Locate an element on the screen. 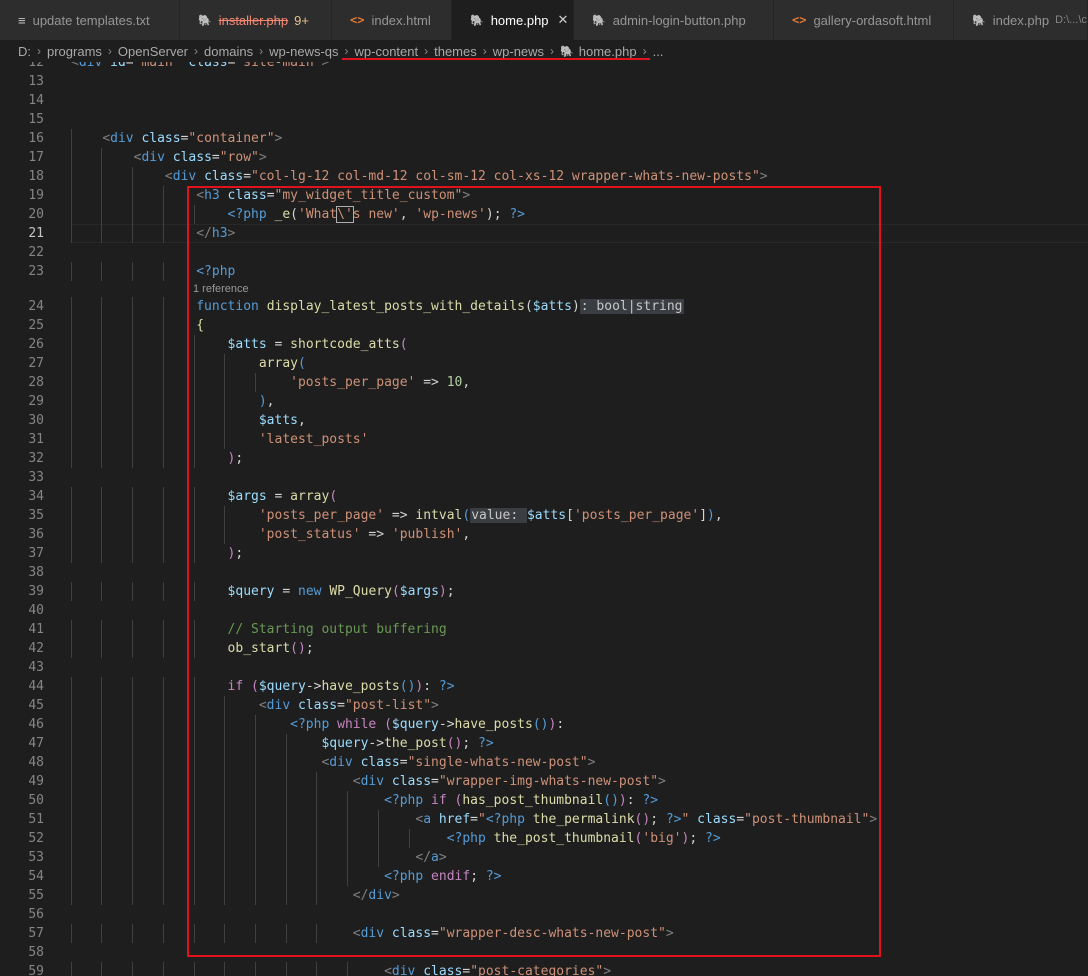 The height and width of the screenshot is (976, 1088). line-number: 51 is located at coordinates (36, 819).